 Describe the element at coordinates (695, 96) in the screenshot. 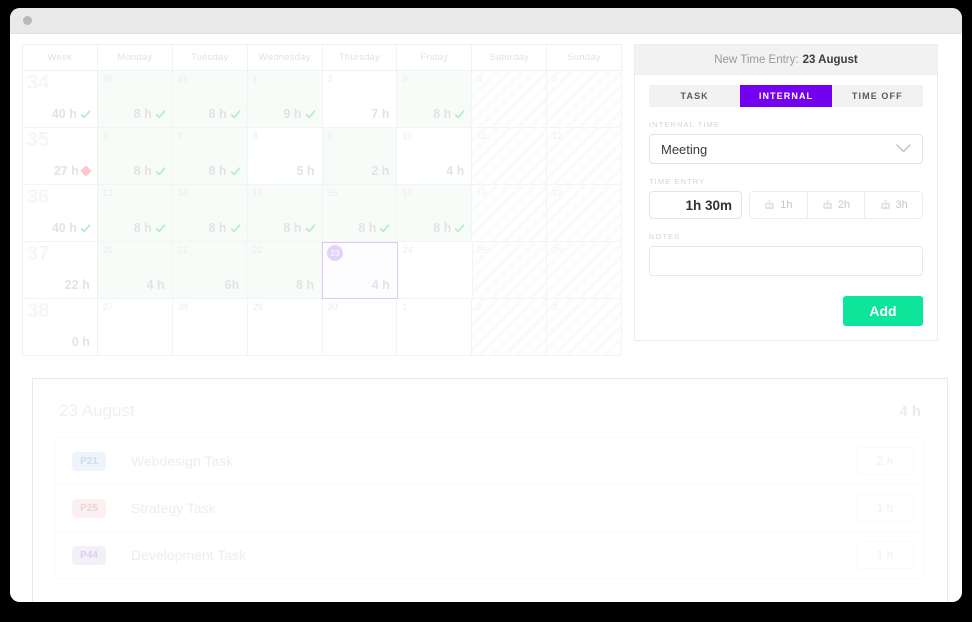

I see `tab-task: TASK` at that location.